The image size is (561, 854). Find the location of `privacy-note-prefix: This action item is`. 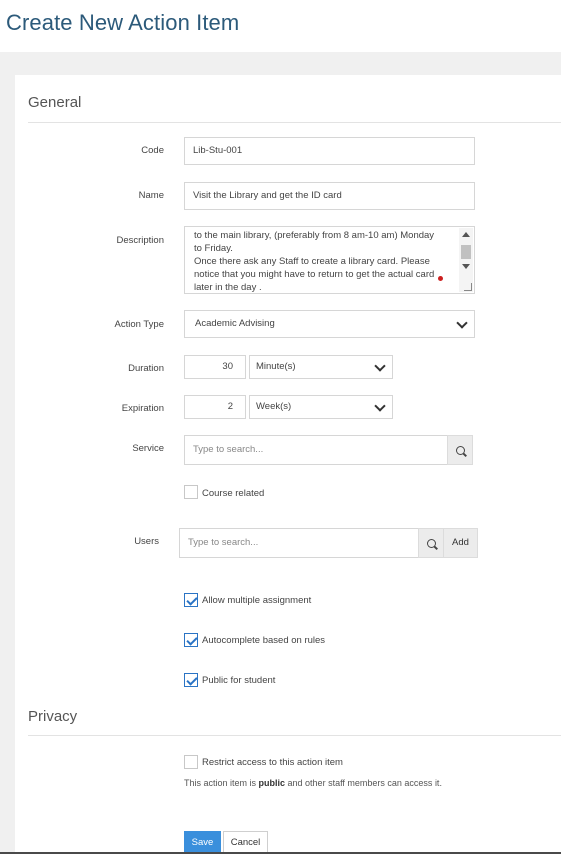

privacy-note-prefix: This action item is is located at coordinates (221, 783).